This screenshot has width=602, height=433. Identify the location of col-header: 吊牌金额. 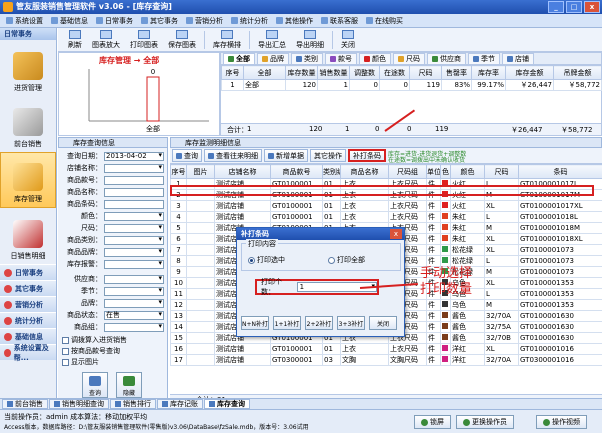
(577, 72).